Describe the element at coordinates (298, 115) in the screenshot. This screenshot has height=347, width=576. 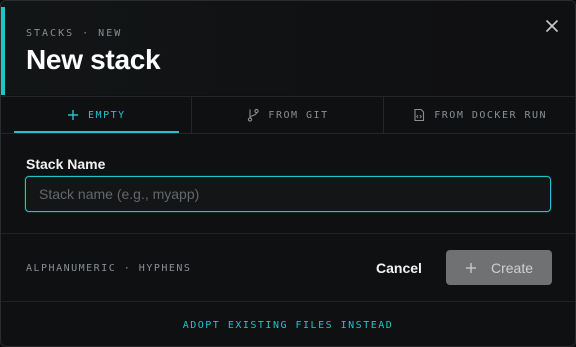
I see `tab-from-git-label: FROM GIT` at that location.